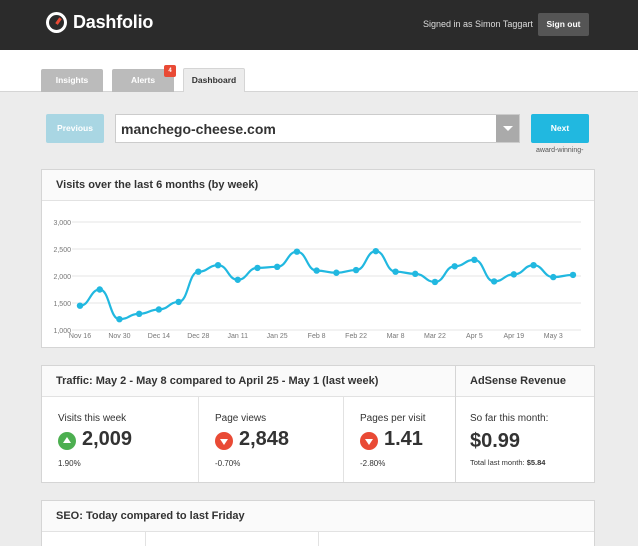 The height and width of the screenshot is (546, 638). I want to click on x-tick-label: Jan 25, so click(277, 336).